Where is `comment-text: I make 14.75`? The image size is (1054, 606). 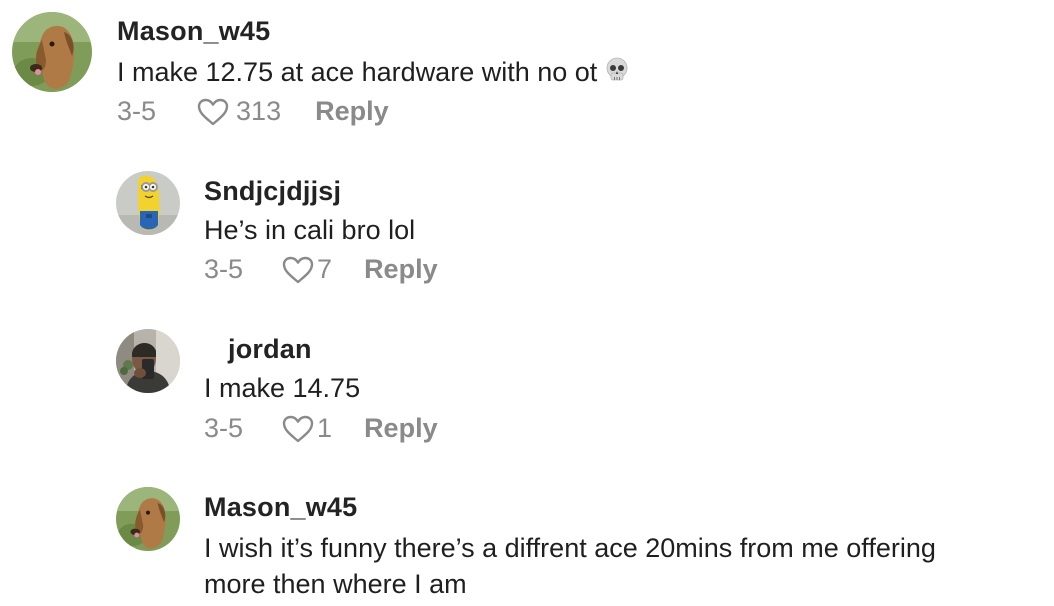 comment-text: I make 14.75 is located at coordinates (282, 388).